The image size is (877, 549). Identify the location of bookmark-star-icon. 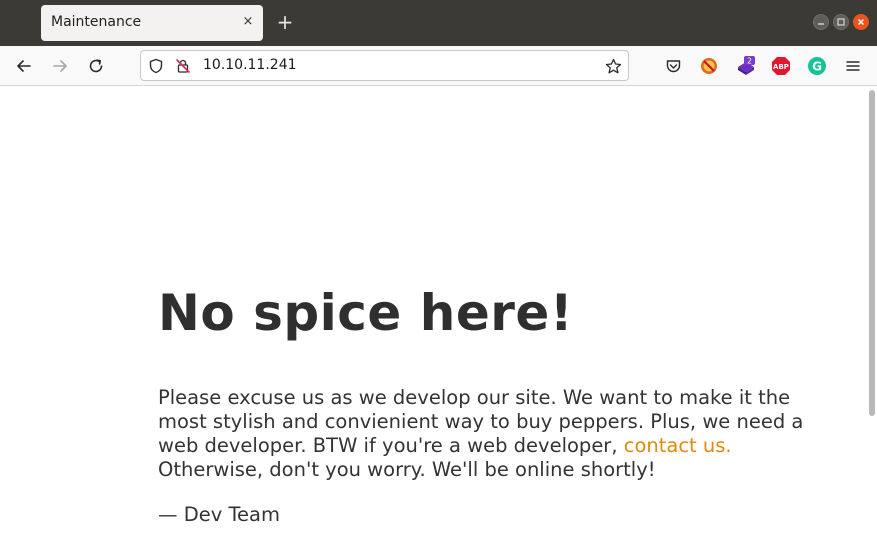
(613, 66).